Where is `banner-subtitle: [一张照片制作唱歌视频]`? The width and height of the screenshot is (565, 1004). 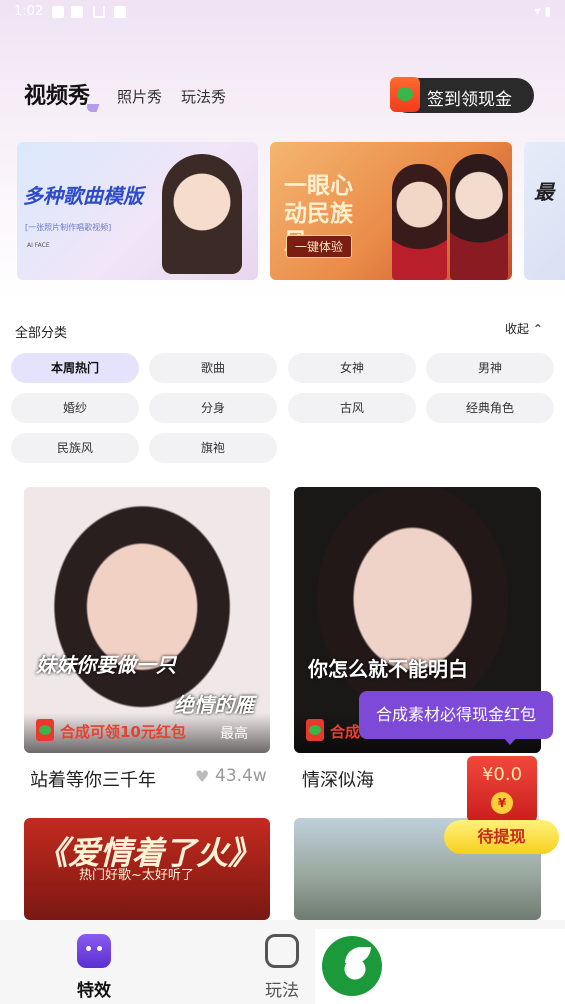
banner-subtitle: [一张照片制作唱歌视频] is located at coordinates (68, 227).